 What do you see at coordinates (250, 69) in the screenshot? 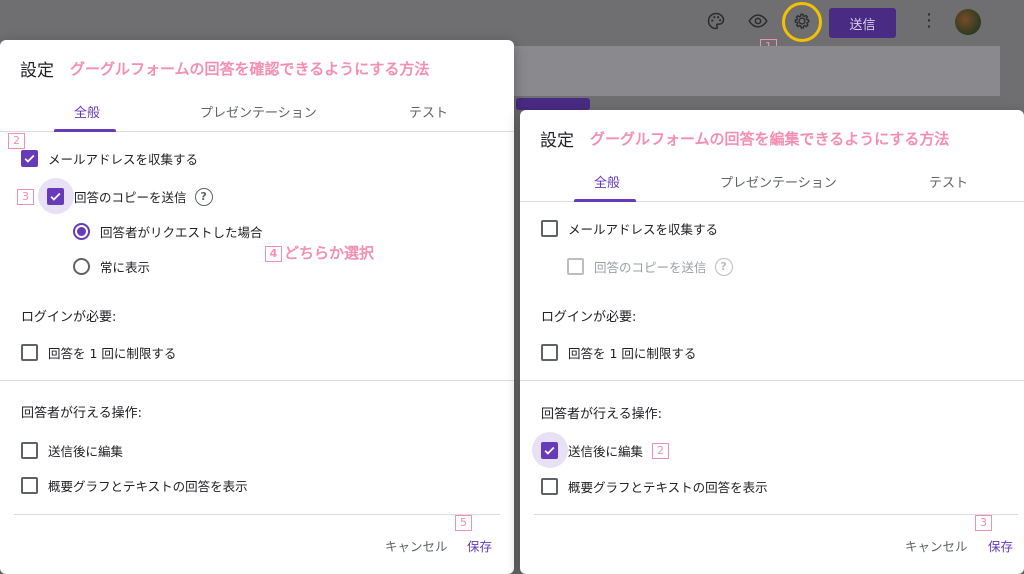
I see `dialog-subtitle: グーグルフォームの回答を確認できるようにする方法` at bounding box center [250, 69].